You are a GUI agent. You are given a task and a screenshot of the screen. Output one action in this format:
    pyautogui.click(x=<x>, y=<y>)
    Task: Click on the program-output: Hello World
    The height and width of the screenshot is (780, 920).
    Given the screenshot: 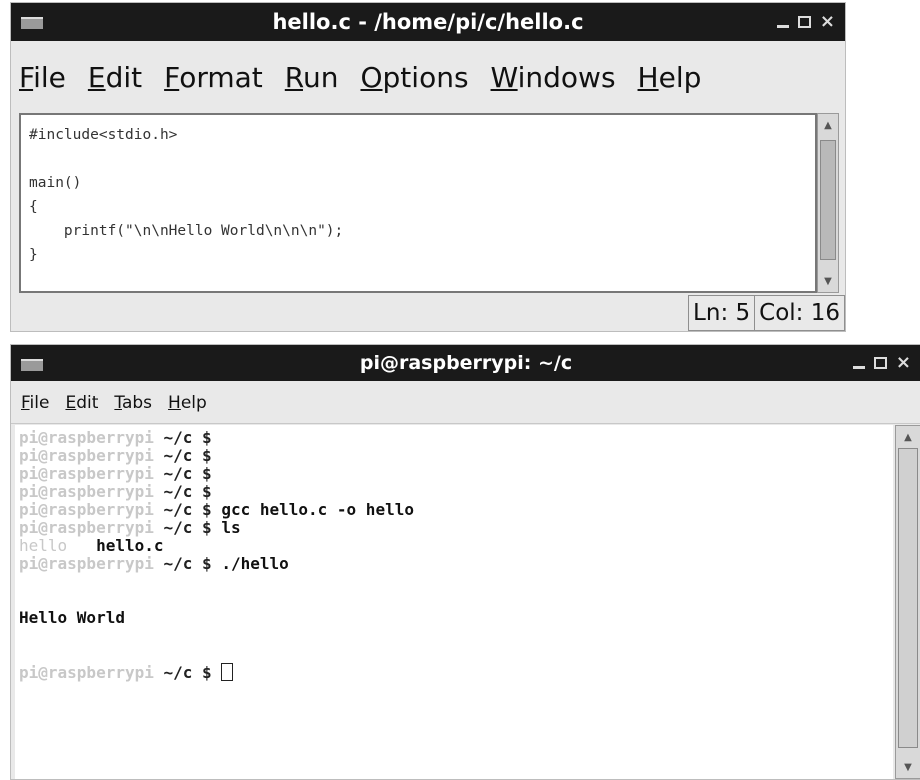 What is the action you would take?
    pyautogui.click(x=72, y=617)
    